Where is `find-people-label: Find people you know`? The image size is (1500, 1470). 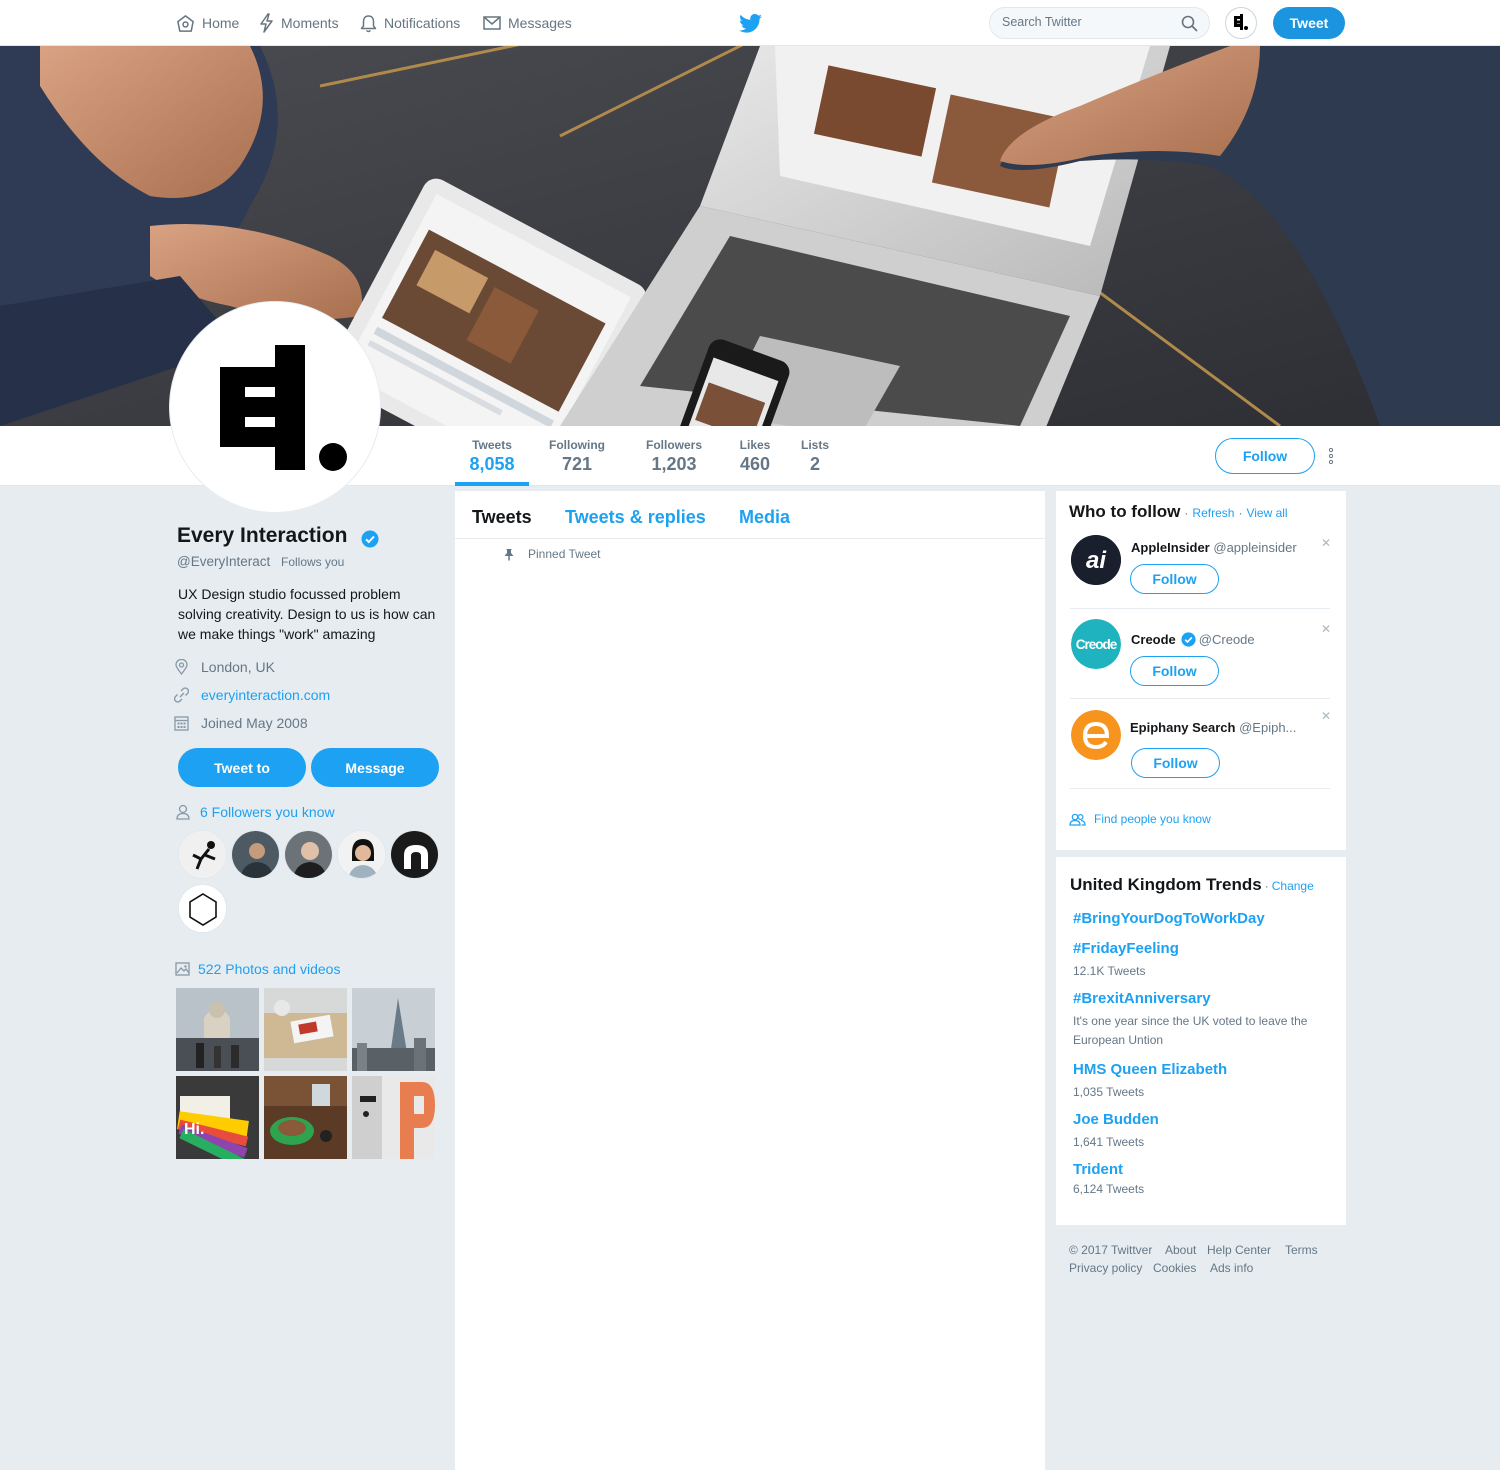
find-people-label: Find people you know is located at coordinates (1152, 819).